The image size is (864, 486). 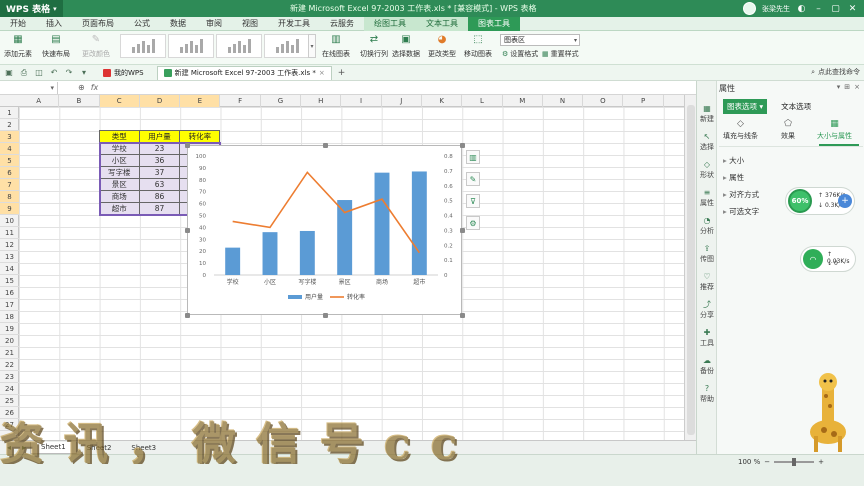 I want to click on plus-icon: +, so click(x=845, y=201).